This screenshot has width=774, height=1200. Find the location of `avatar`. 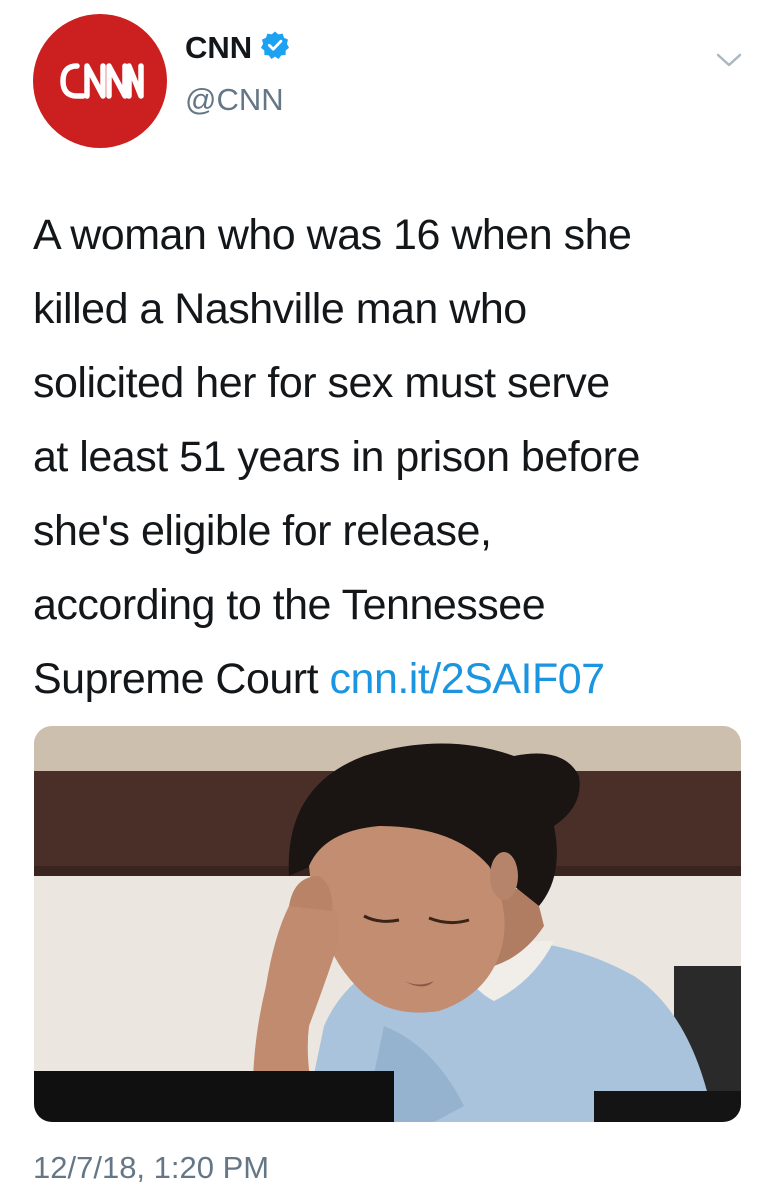

avatar is located at coordinates (100, 81).